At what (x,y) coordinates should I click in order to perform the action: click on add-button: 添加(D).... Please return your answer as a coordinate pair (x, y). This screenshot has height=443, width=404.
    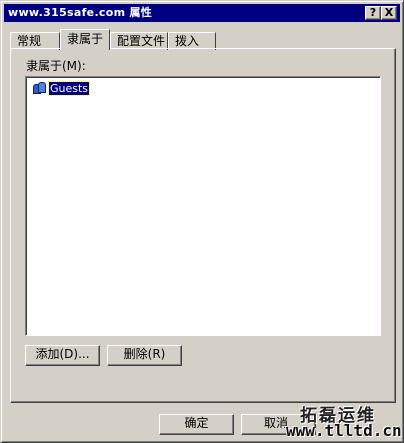
    Looking at the image, I should click on (62, 355).